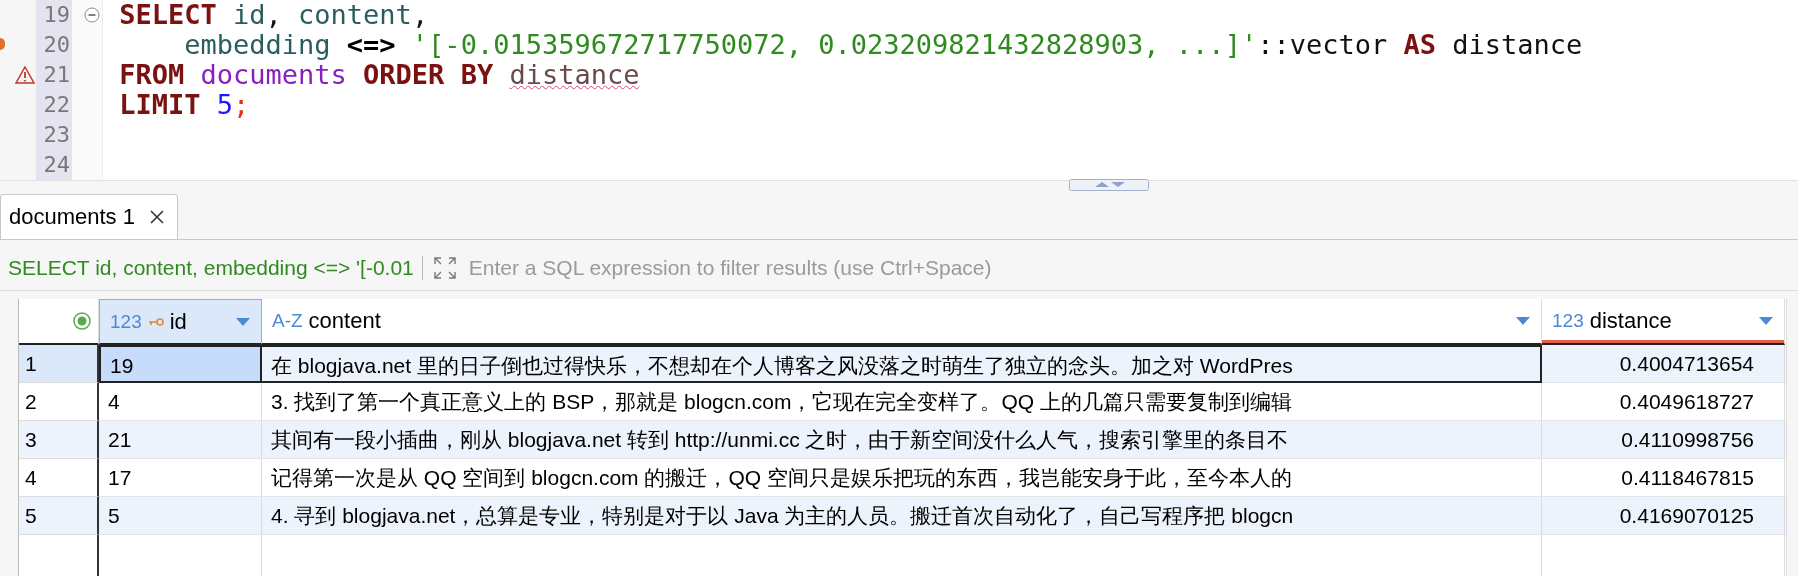 The width and height of the screenshot is (1798, 576). Describe the element at coordinates (82, 321) in the screenshot. I see `record-mode-icon` at that location.